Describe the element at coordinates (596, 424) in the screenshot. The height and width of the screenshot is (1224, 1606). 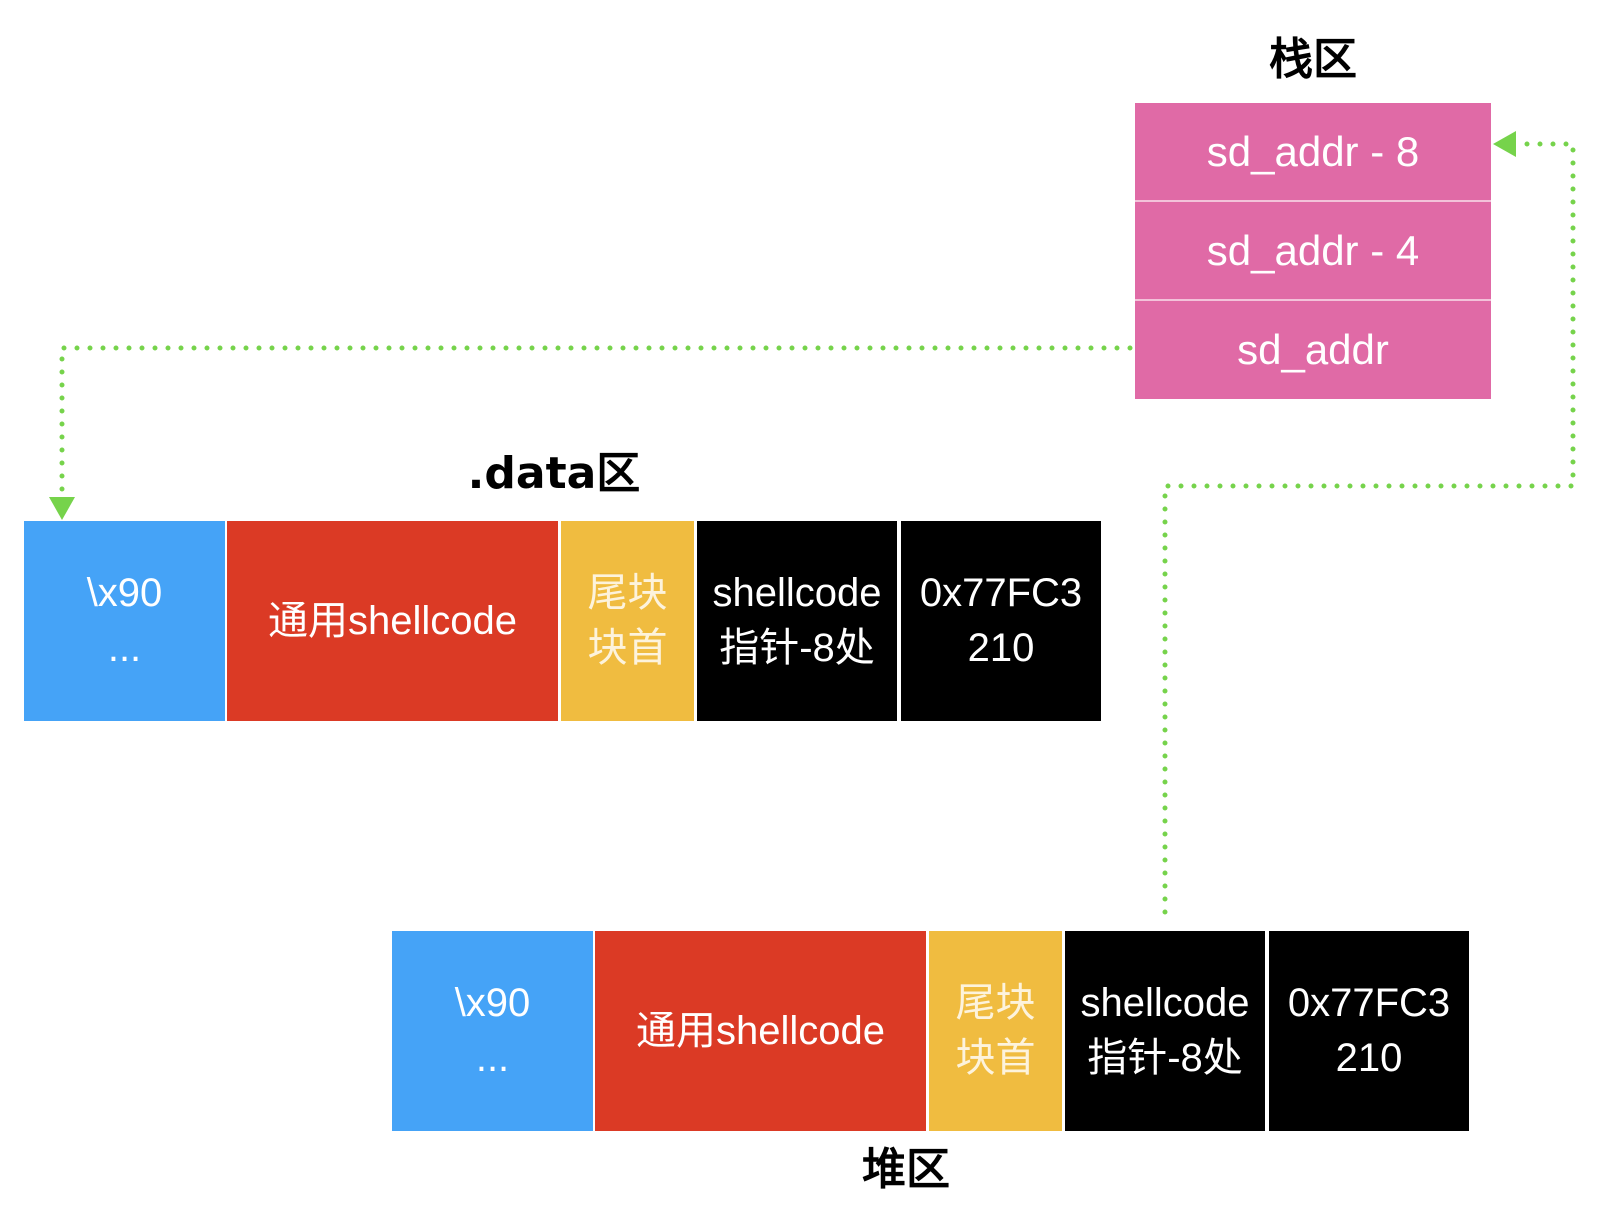
I see `stack-to-data-link` at that location.